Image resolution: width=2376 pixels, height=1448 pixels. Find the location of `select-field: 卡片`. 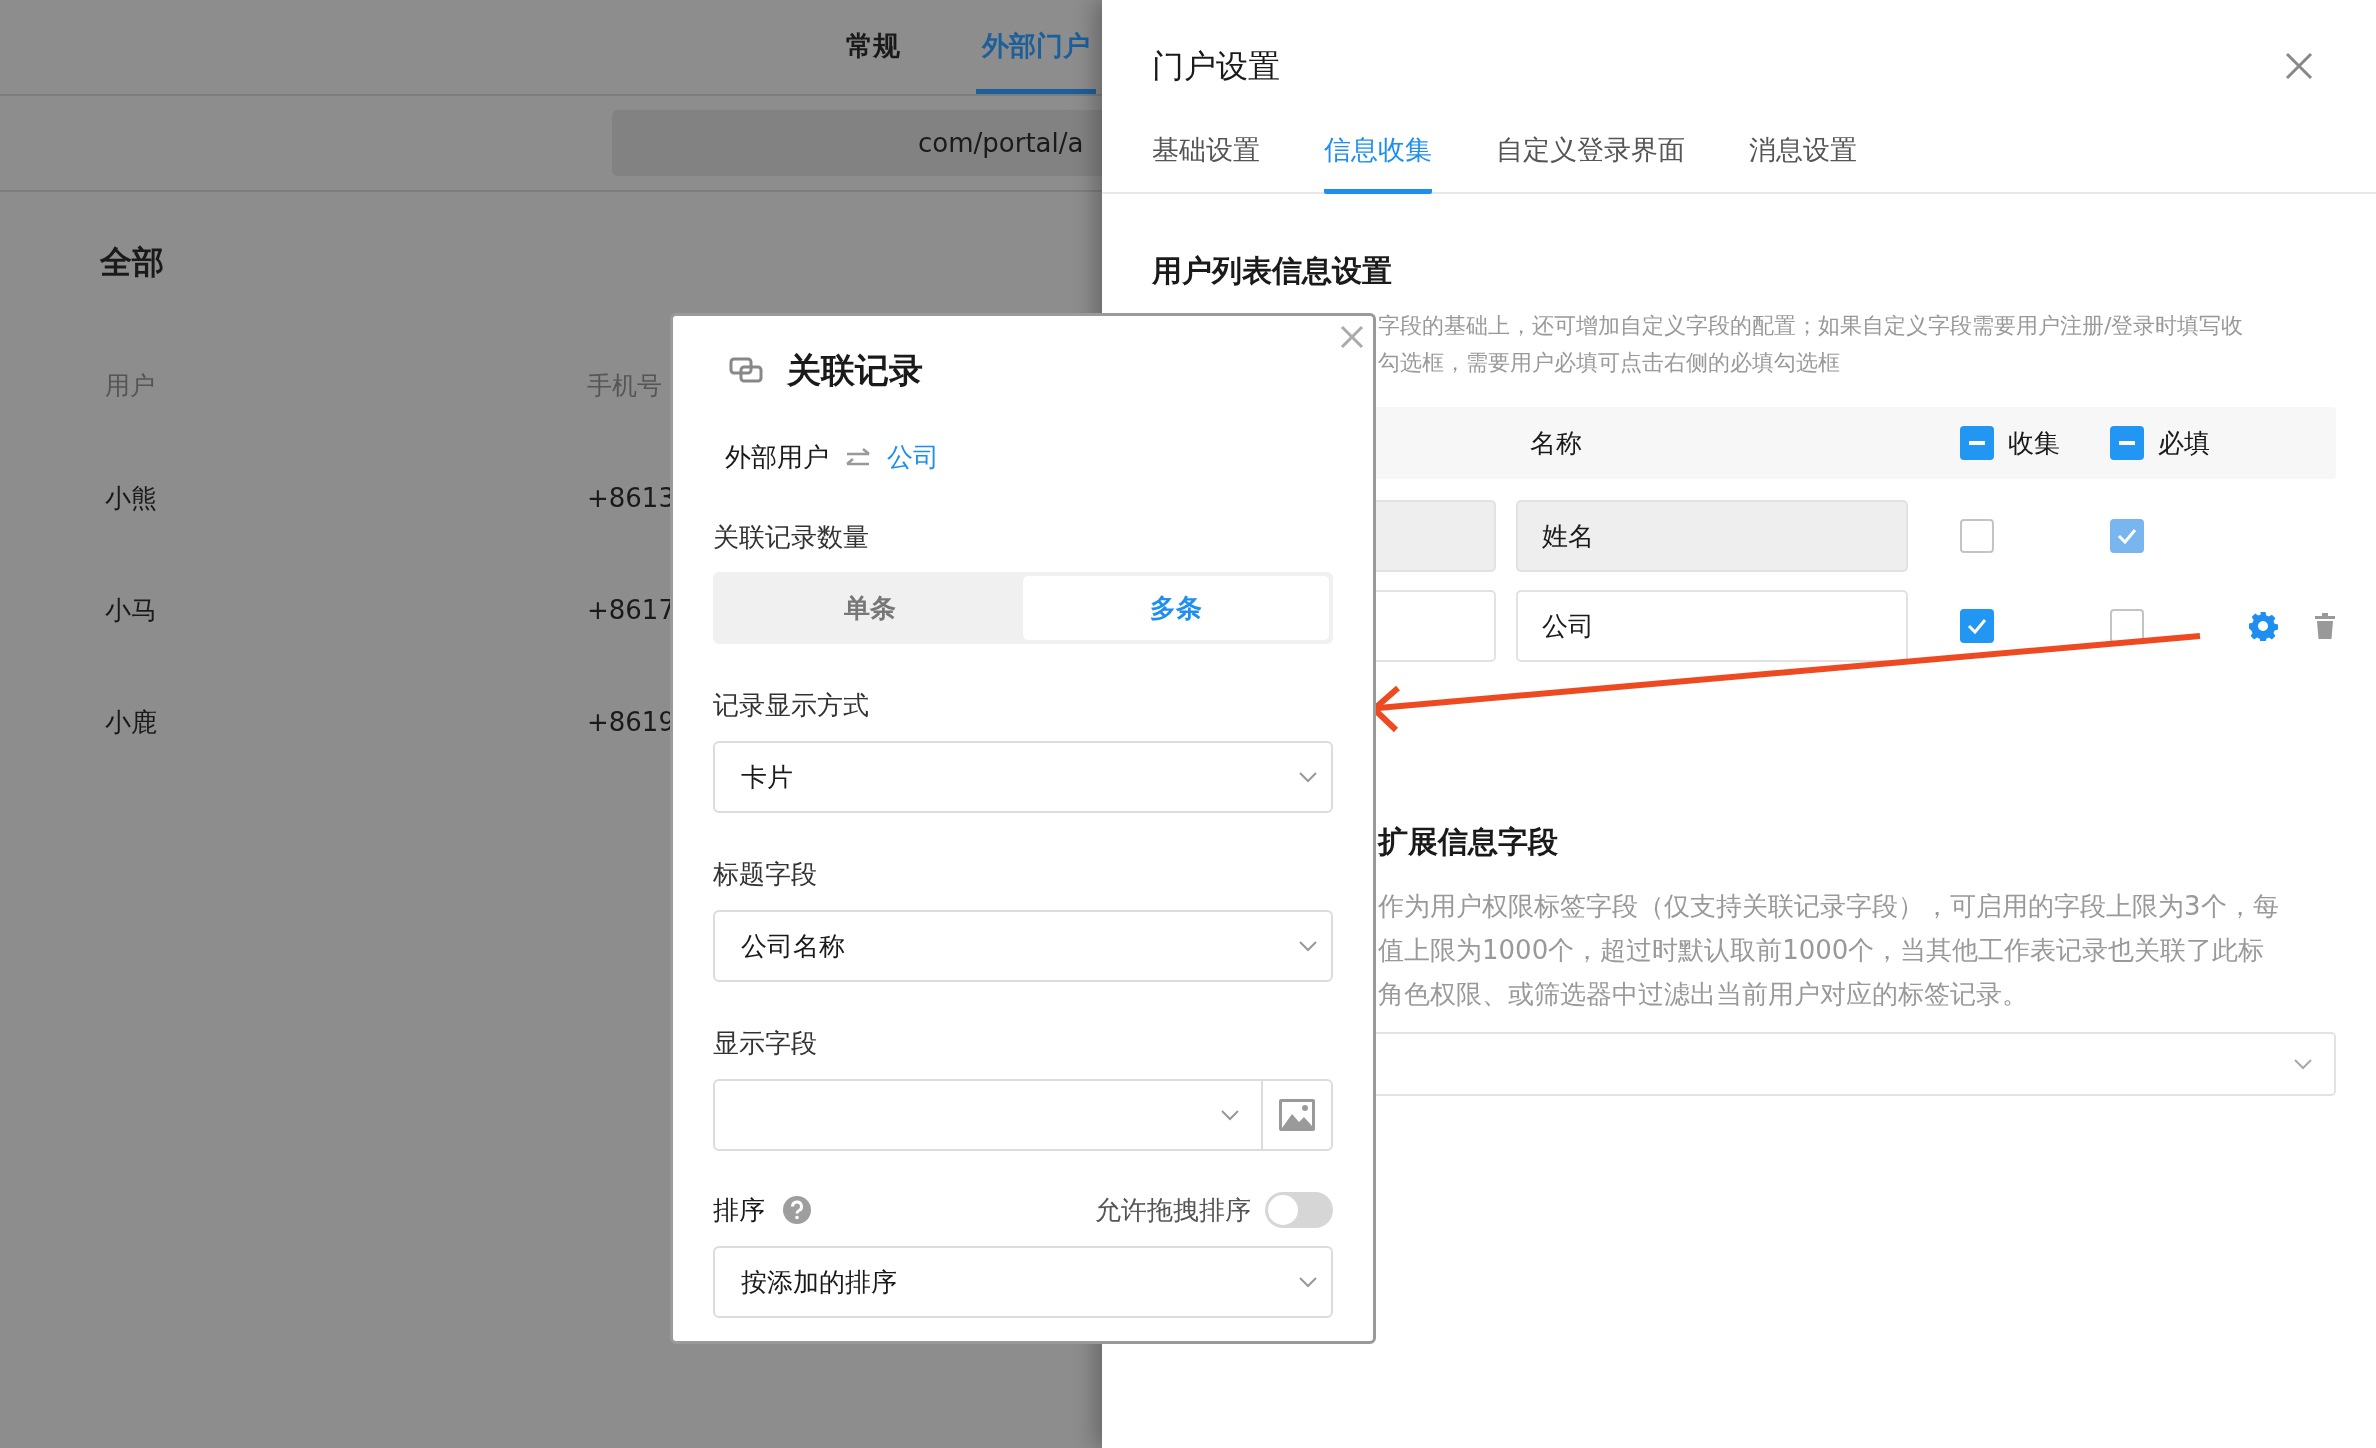

select-field: 卡片 is located at coordinates (1023, 777).